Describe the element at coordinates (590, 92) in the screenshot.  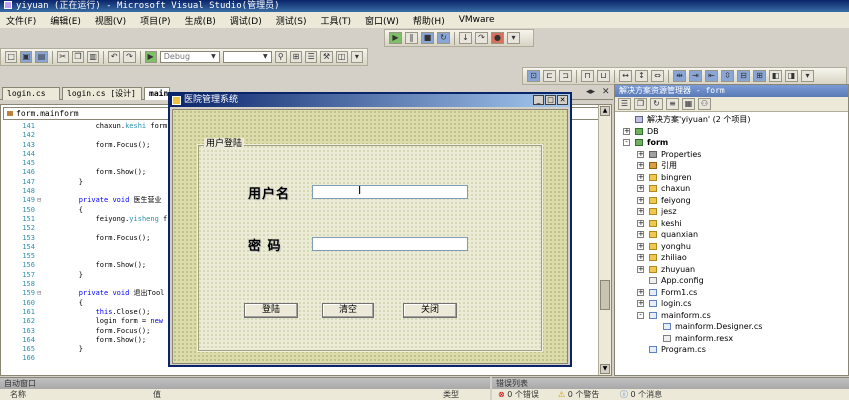
I see `tab-scroll-icon: ◂▸` at that location.